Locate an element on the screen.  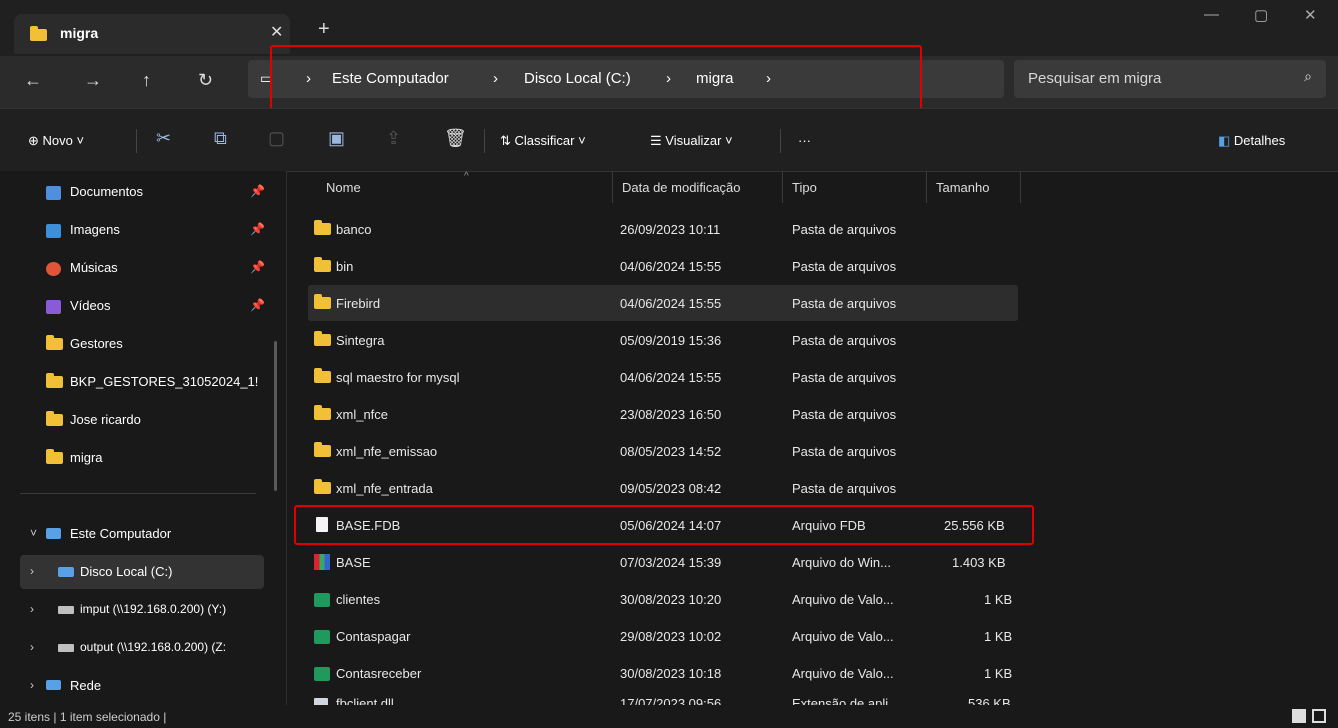
thumbnail-view-icon is located at coordinates (1319, 716).